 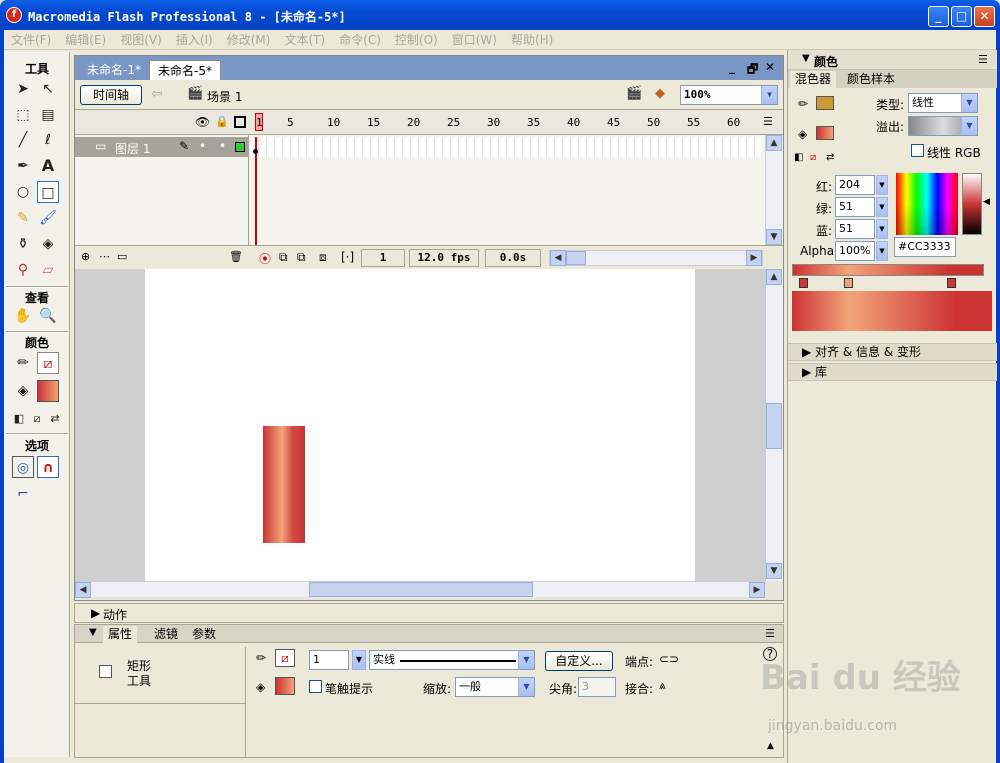 I want to click on subselection-tool-icon: ↖, so click(x=48, y=89).